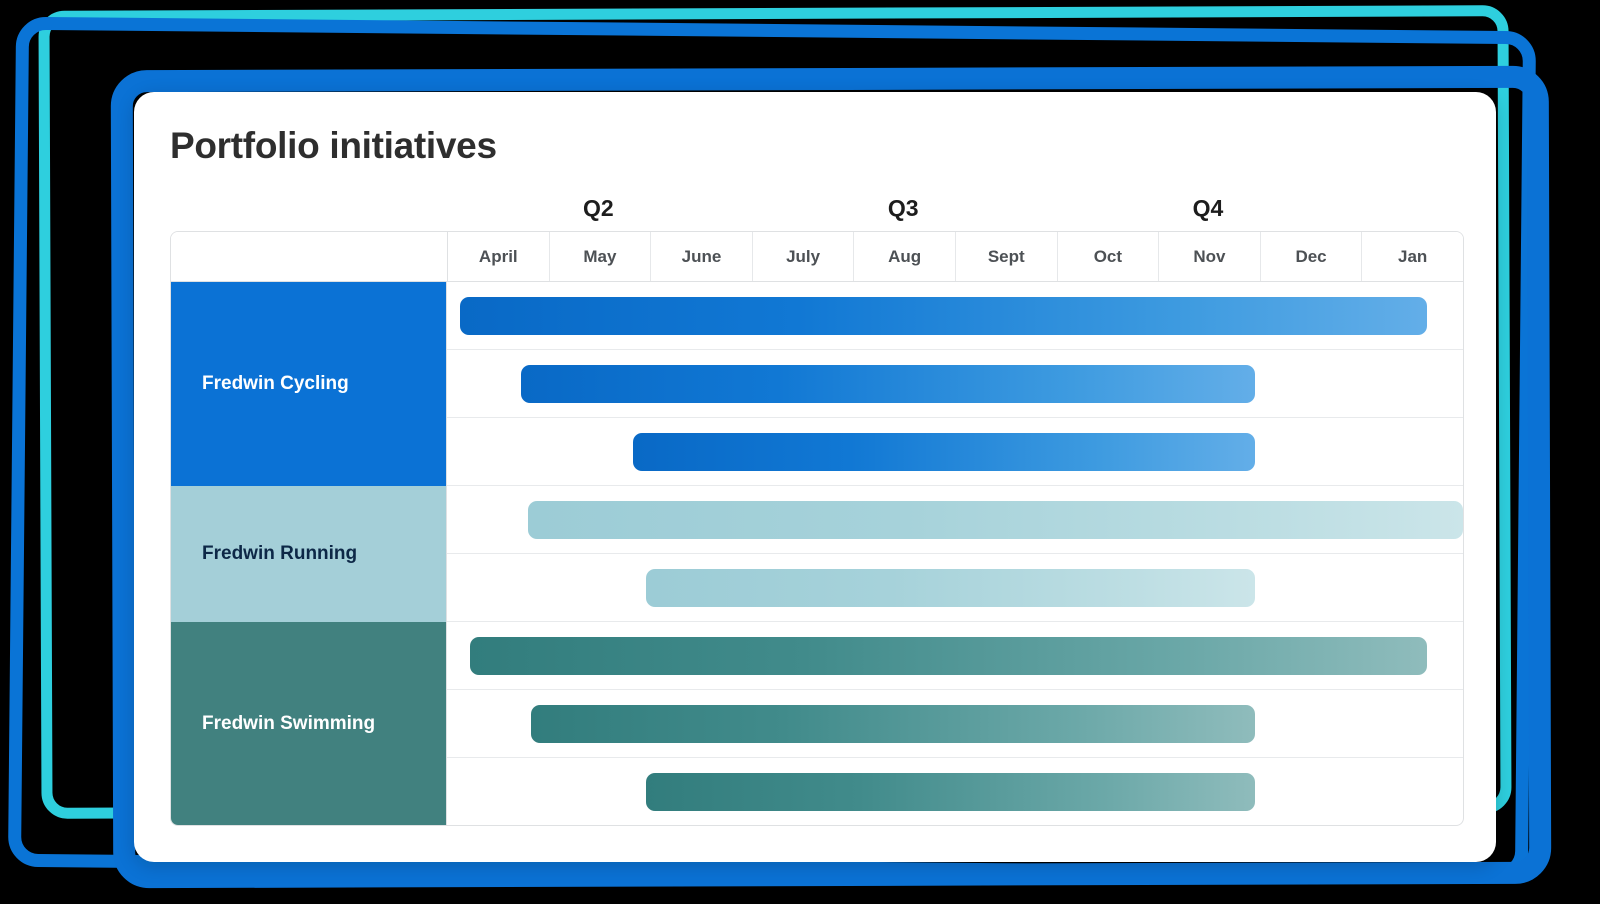  Describe the element at coordinates (804, 256) in the screenshot. I see `month-header-july: July` at that location.